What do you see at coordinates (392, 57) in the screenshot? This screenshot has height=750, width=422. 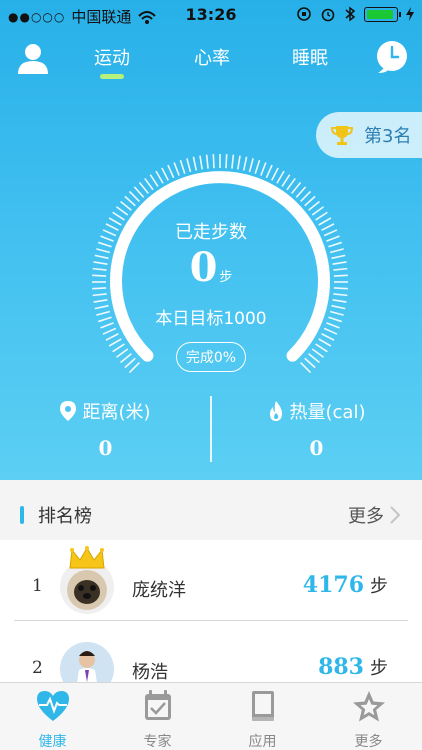 I see `history-clock-icon` at bounding box center [392, 57].